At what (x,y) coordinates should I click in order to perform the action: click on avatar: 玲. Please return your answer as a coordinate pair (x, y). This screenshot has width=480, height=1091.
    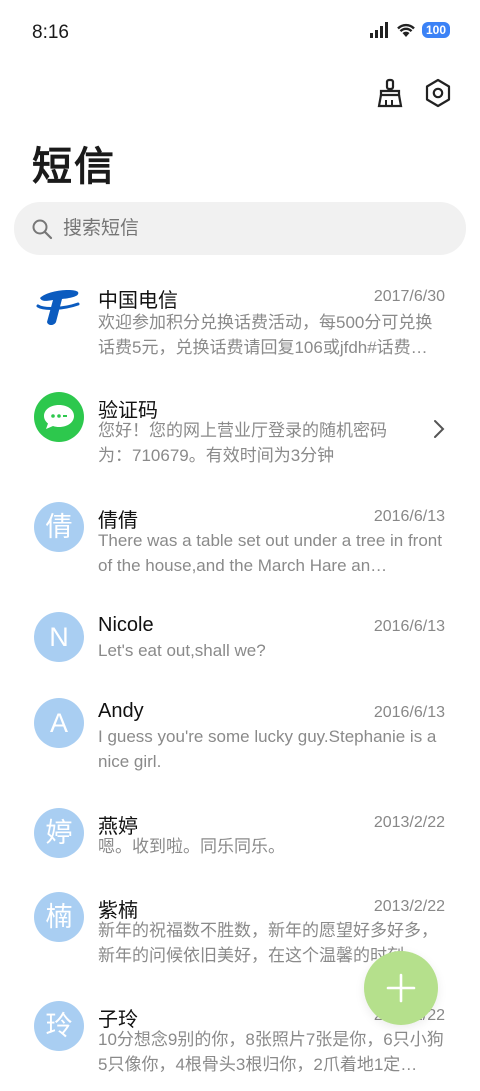
    Looking at the image, I should click on (59, 1026).